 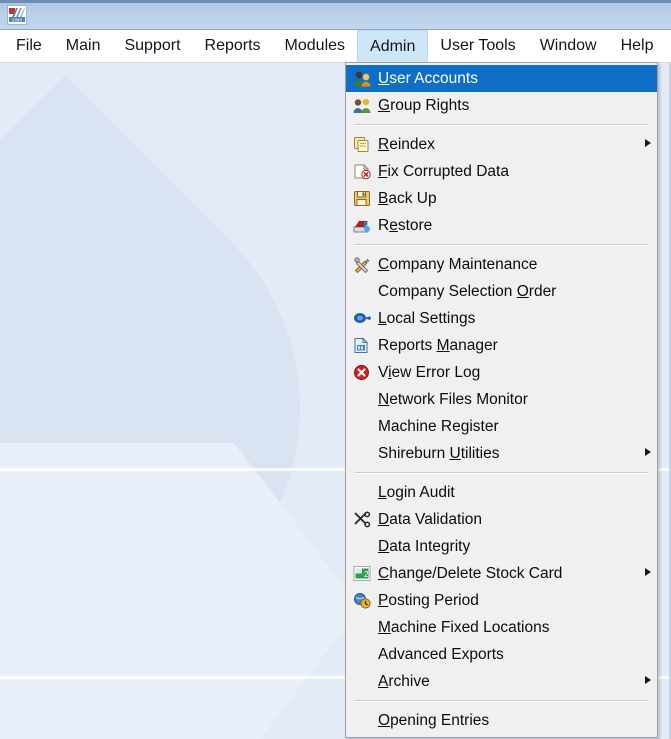 What do you see at coordinates (404, 681) in the screenshot?
I see `menu-item-label: Archive` at bounding box center [404, 681].